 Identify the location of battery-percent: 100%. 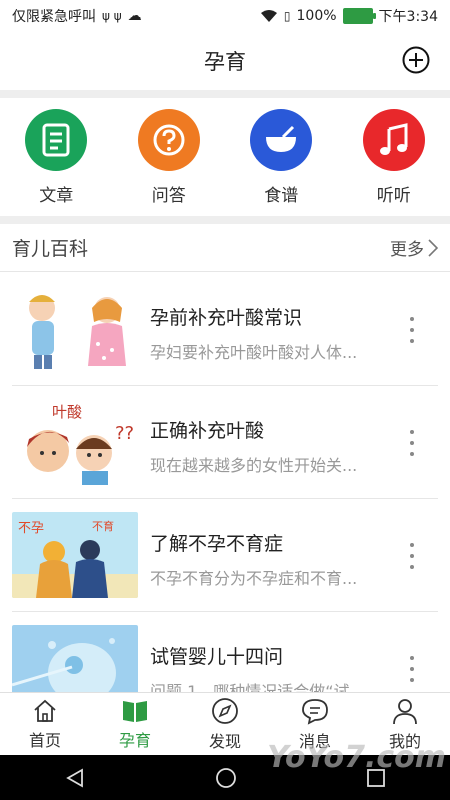
(316, 16).